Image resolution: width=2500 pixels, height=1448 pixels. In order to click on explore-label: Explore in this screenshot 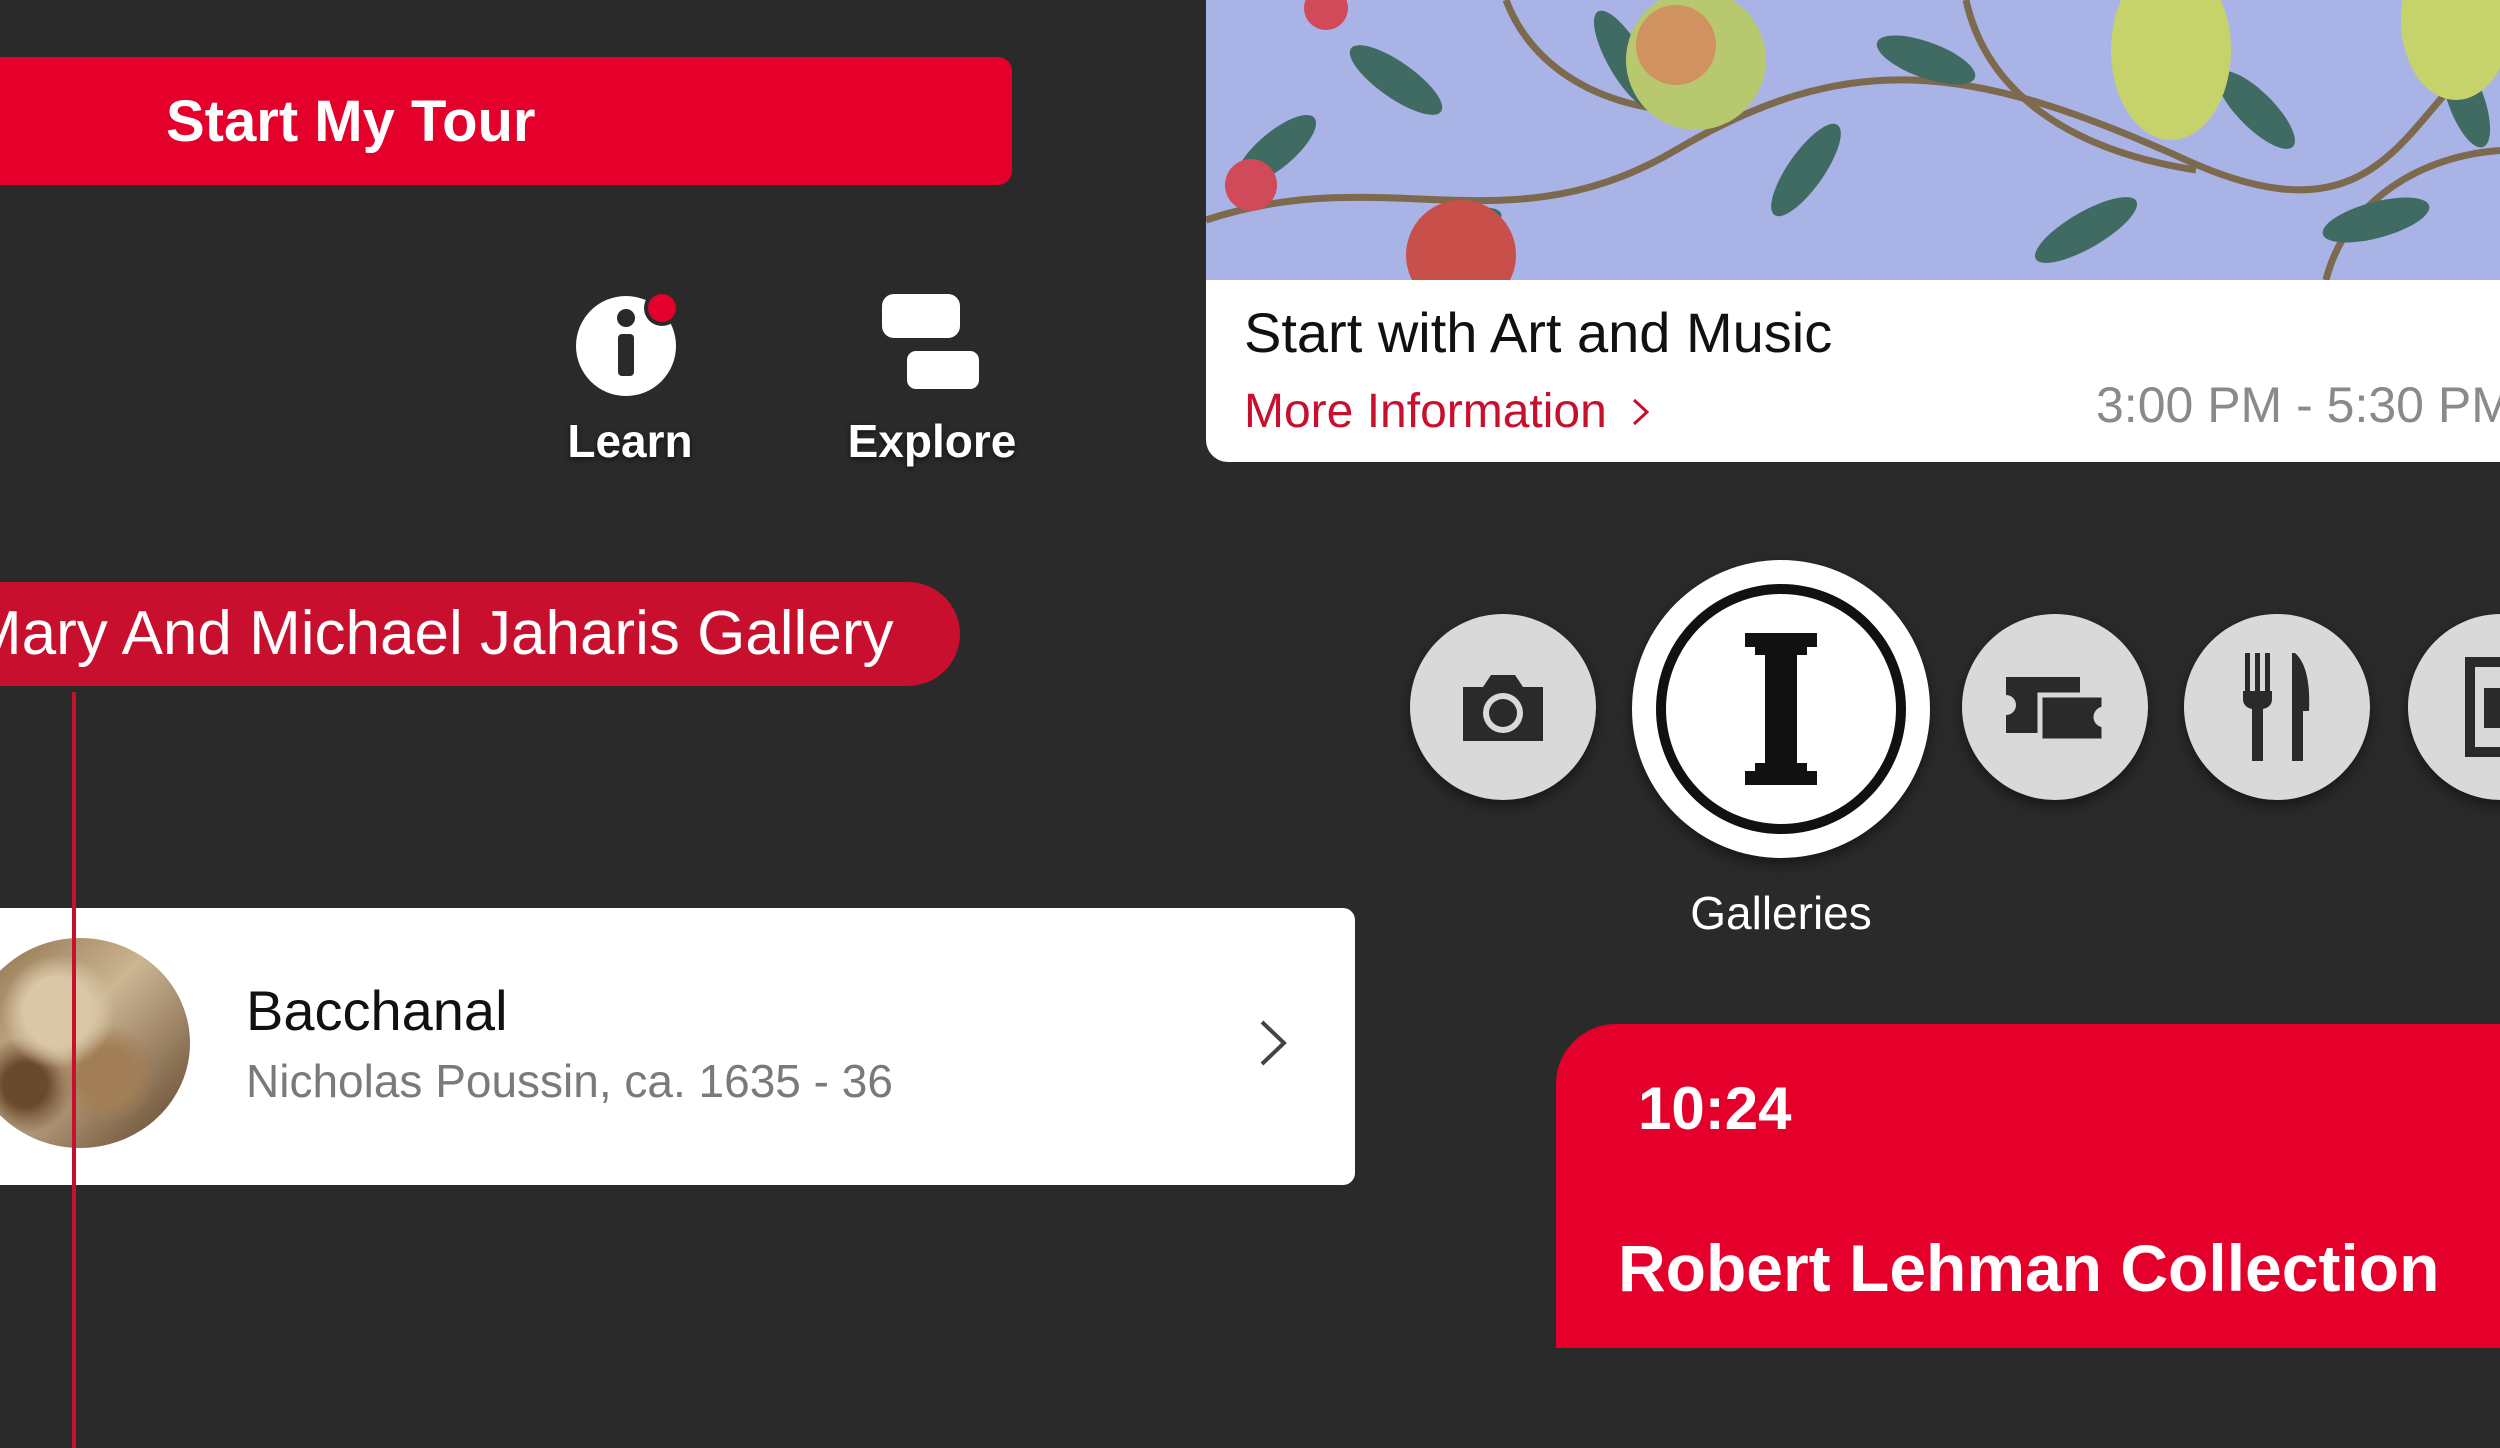, I will do `click(932, 441)`.